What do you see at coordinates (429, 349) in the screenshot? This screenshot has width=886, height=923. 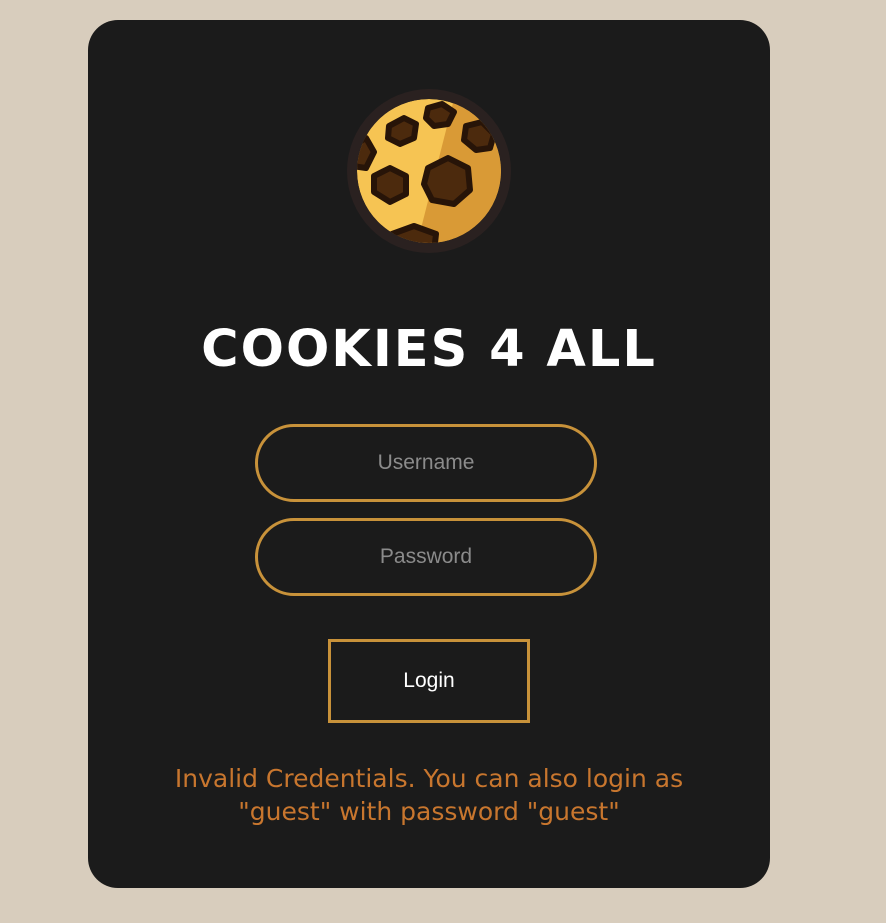 I see `page-title: COOKIES 4 ALL` at bounding box center [429, 349].